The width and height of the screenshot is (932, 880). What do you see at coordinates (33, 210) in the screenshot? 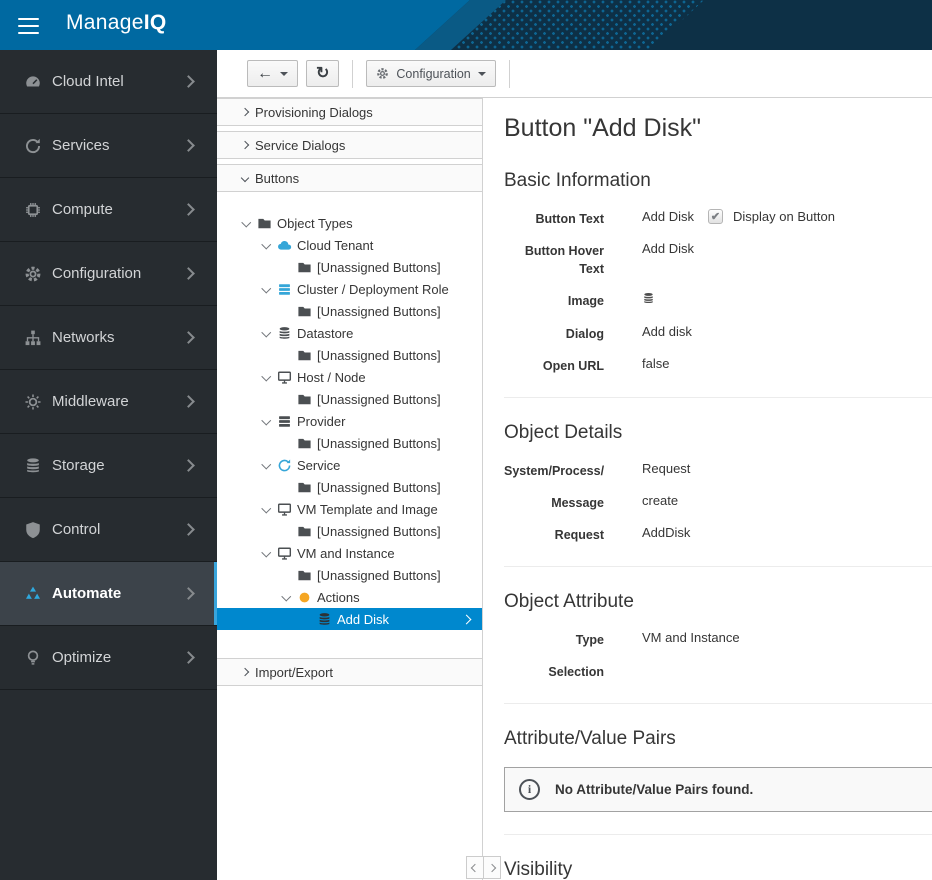
I see `compute-chip-icon` at bounding box center [33, 210].